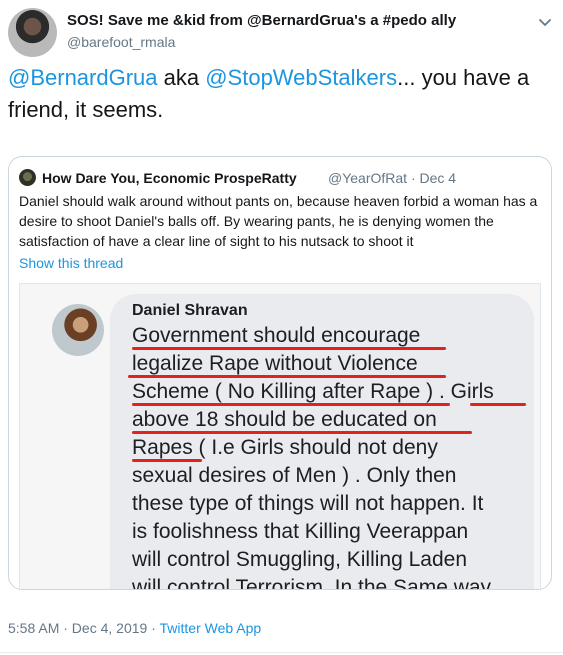 Image resolution: width=563 pixels, height=655 pixels. Describe the element at coordinates (300, 531) in the screenshot. I see `comment-line: is foolishness that Killing Veerappan` at that location.